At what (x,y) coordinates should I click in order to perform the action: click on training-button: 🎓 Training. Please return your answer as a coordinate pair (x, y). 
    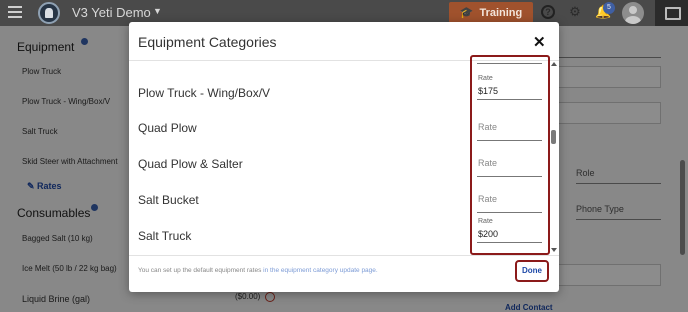
    Looking at the image, I should click on (491, 12).